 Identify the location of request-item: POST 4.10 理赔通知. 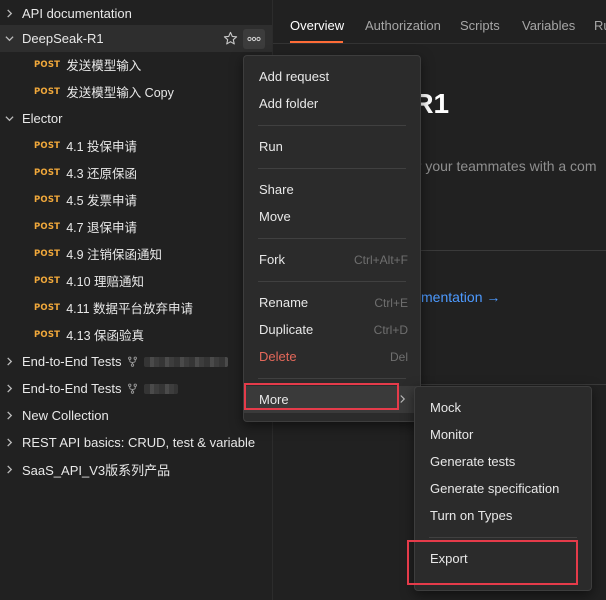
(136, 280).